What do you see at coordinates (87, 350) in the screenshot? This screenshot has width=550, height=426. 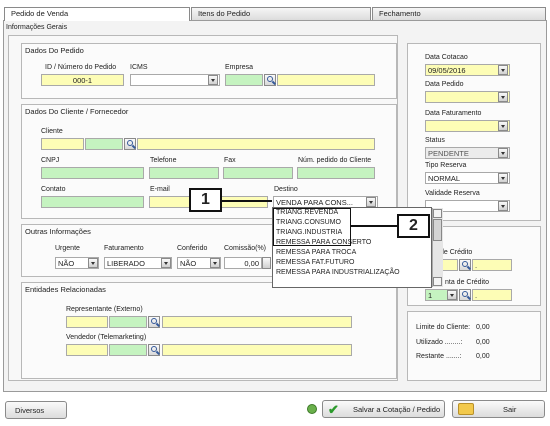 I see `vendedor-code-field` at bounding box center [87, 350].